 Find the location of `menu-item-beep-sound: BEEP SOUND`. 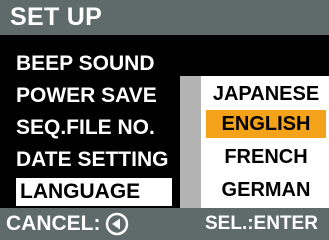

menu-item-beep-sound: BEEP SOUND is located at coordinates (85, 64).